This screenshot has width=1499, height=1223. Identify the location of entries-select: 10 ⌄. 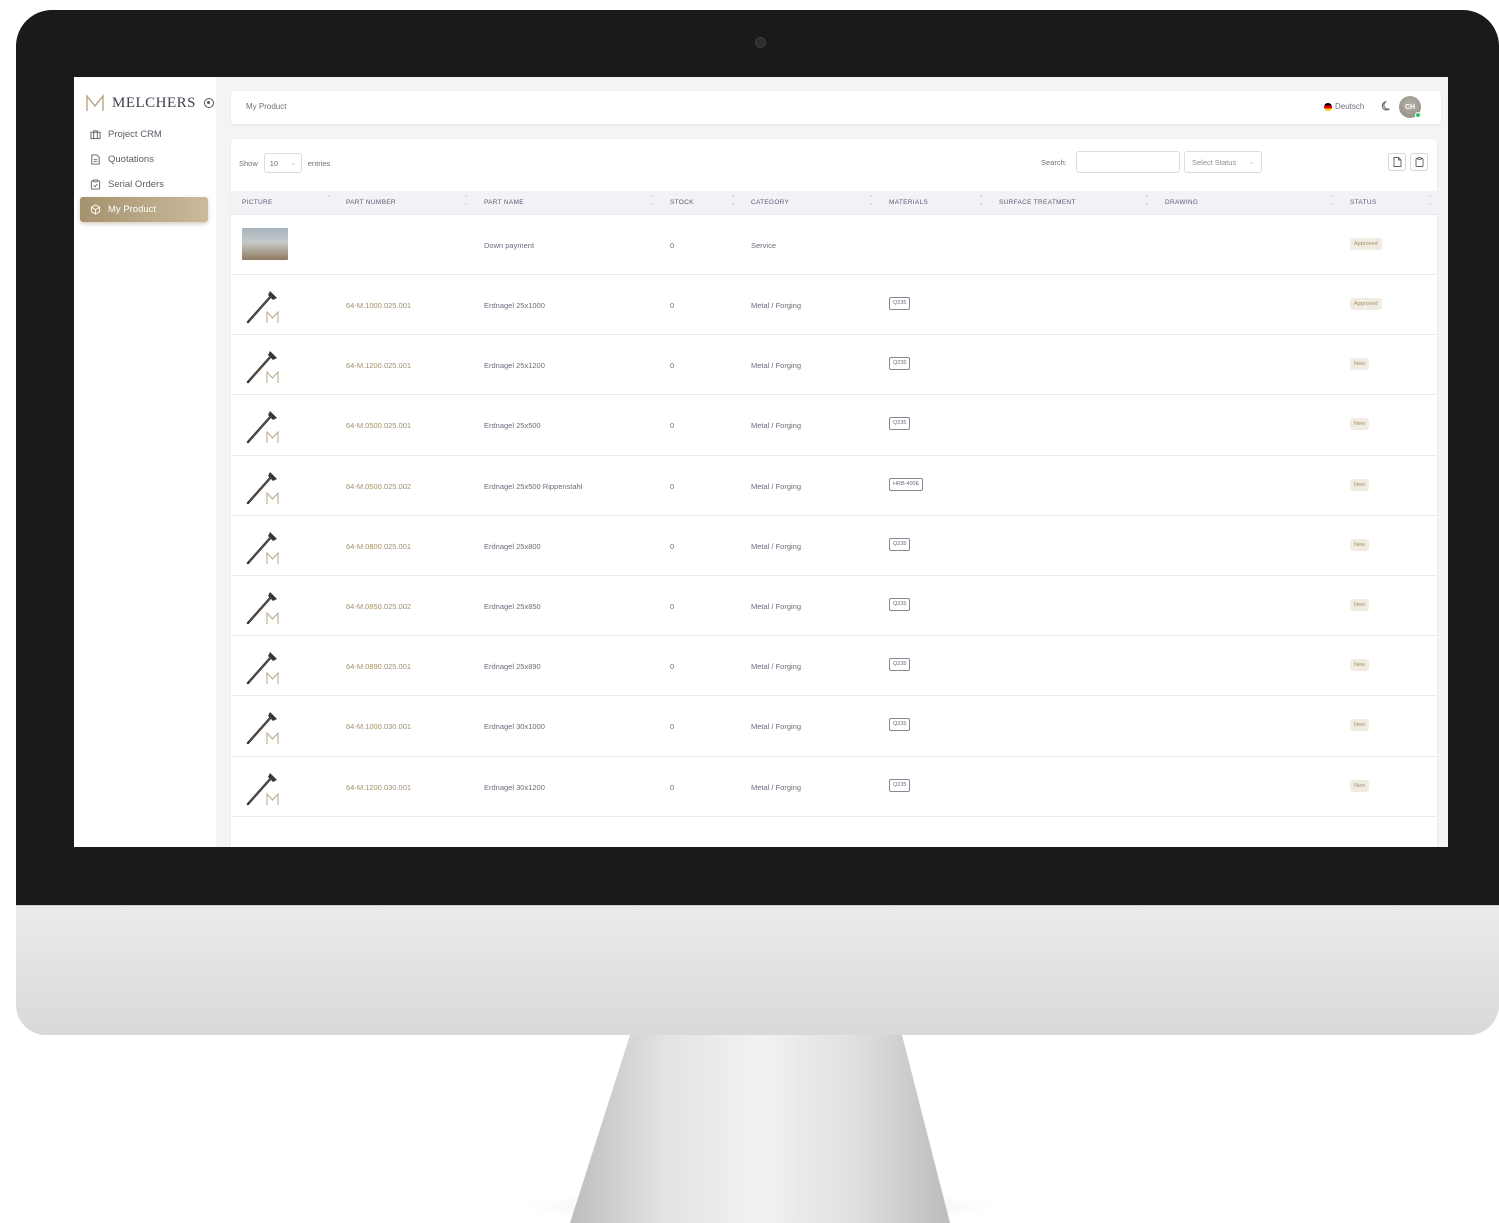
(282, 163).